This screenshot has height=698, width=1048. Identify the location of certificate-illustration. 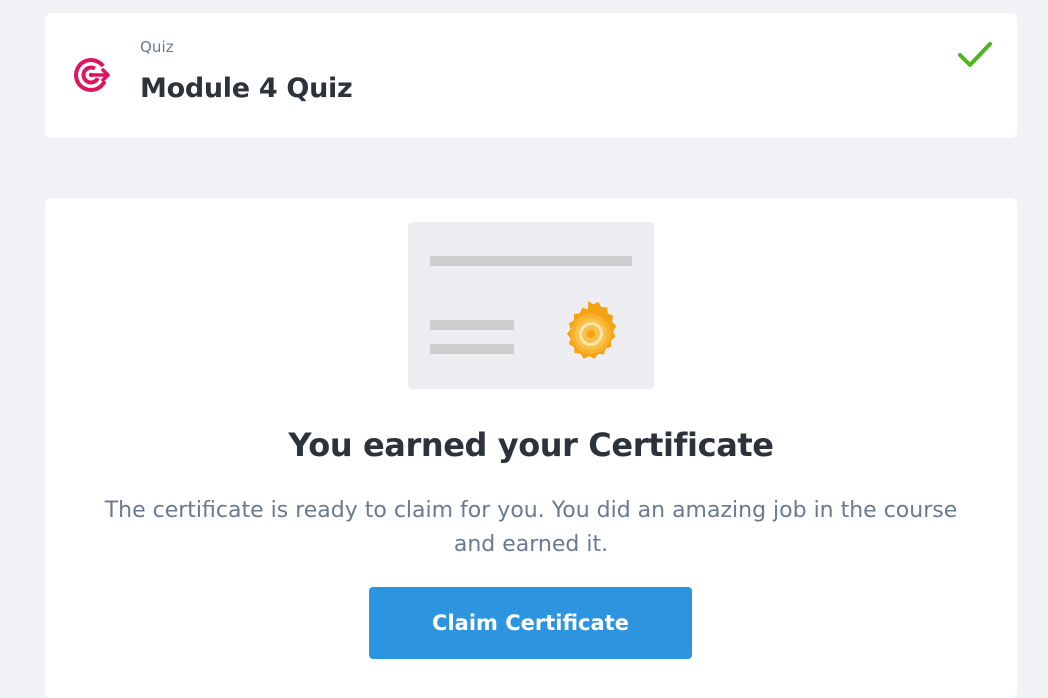
(531, 305).